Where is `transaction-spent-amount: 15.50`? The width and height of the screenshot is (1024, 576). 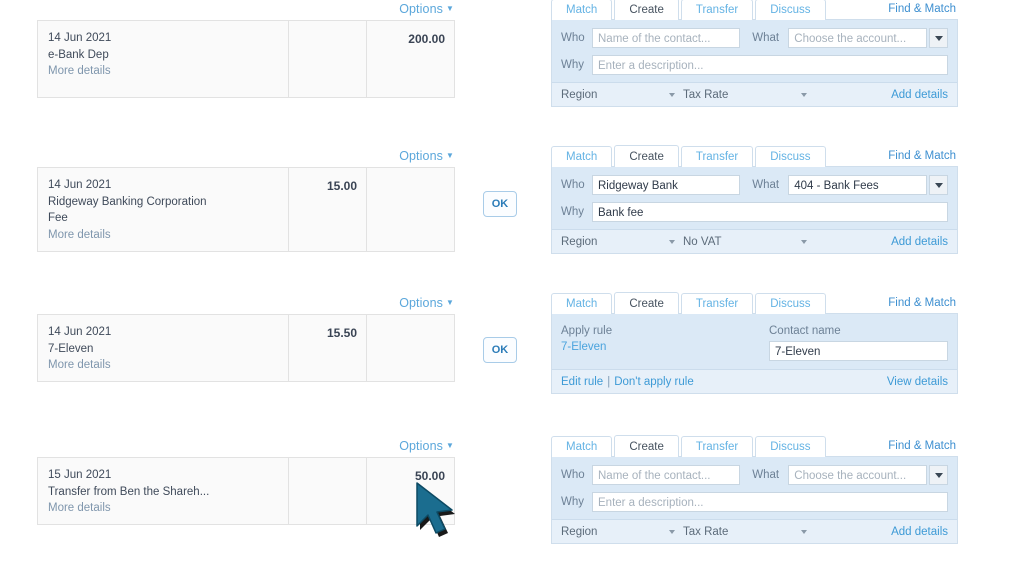
transaction-spent-amount: 15.50 is located at coordinates (341, 333).